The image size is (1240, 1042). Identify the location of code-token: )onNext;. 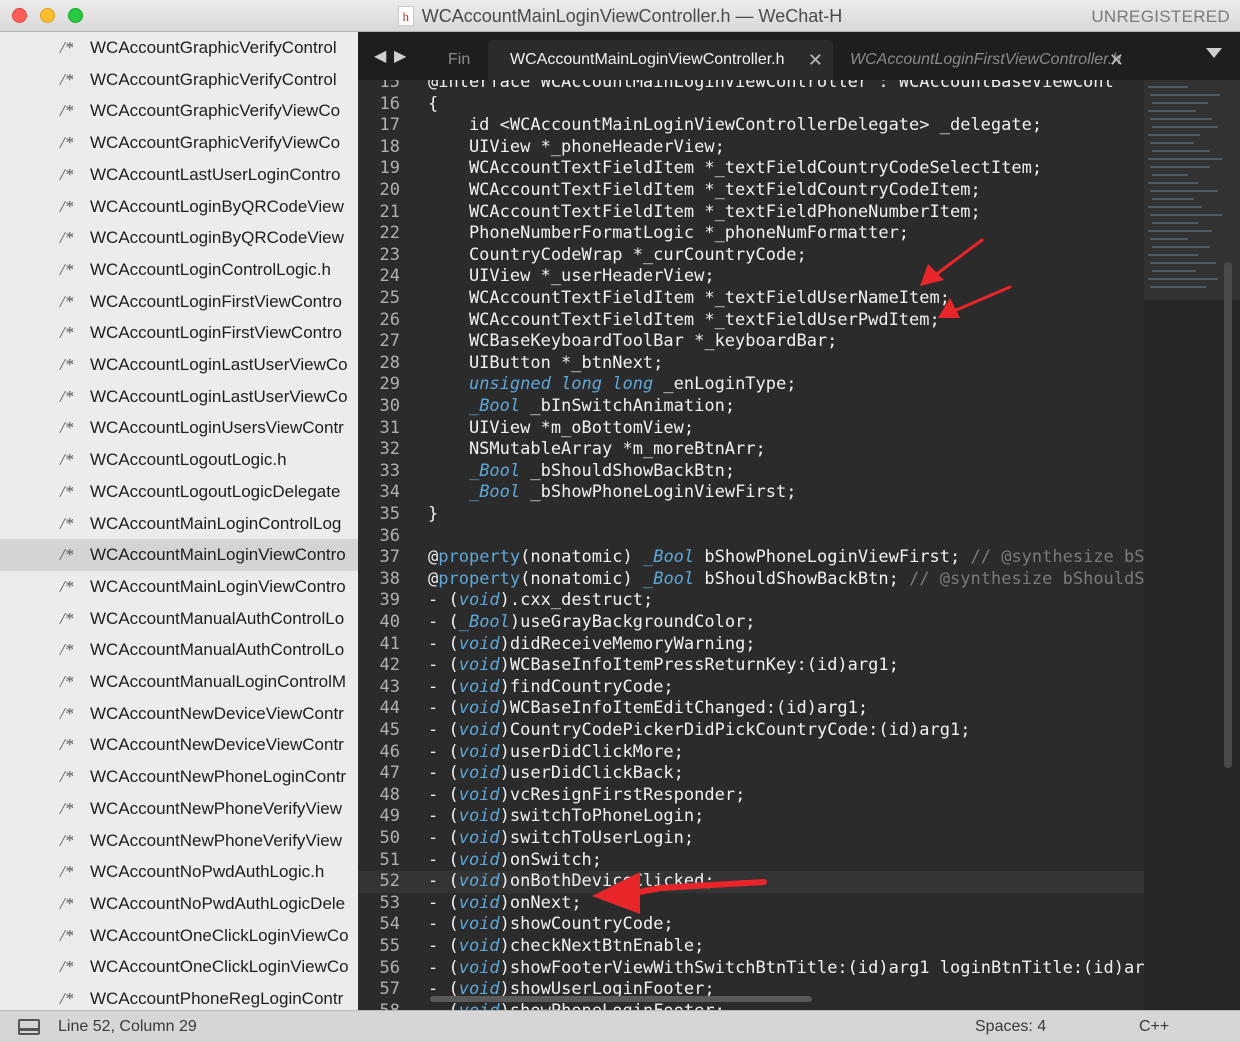
(540, 902).